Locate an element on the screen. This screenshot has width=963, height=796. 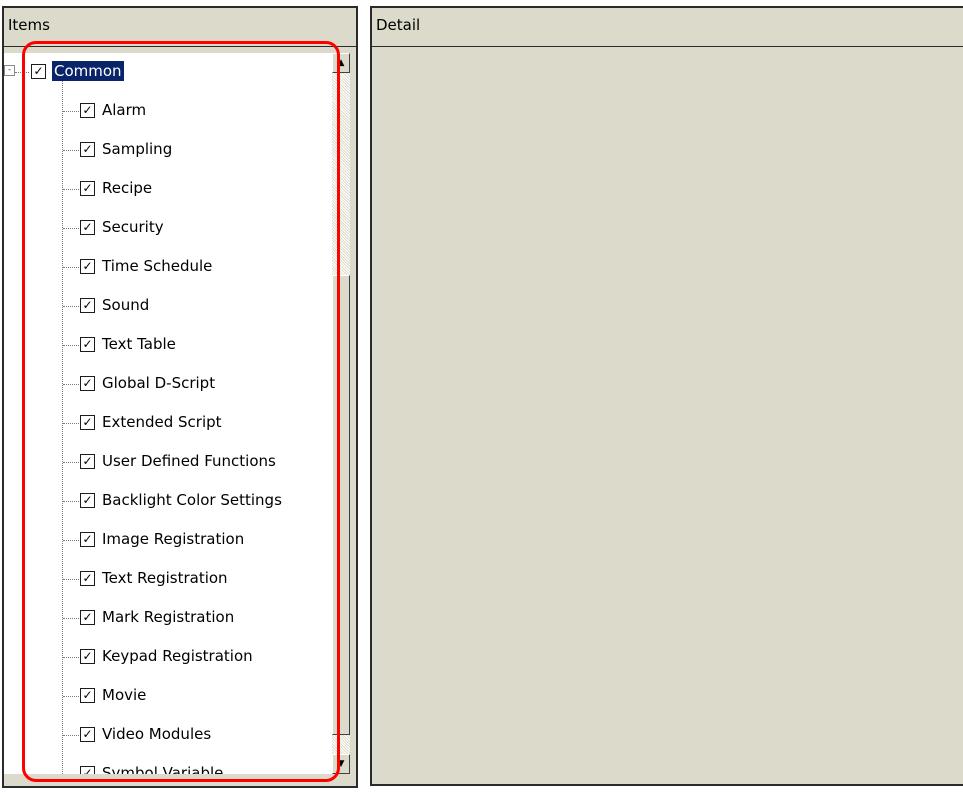
tree-node-label: Extended Script is located at coordinates (162, 422).